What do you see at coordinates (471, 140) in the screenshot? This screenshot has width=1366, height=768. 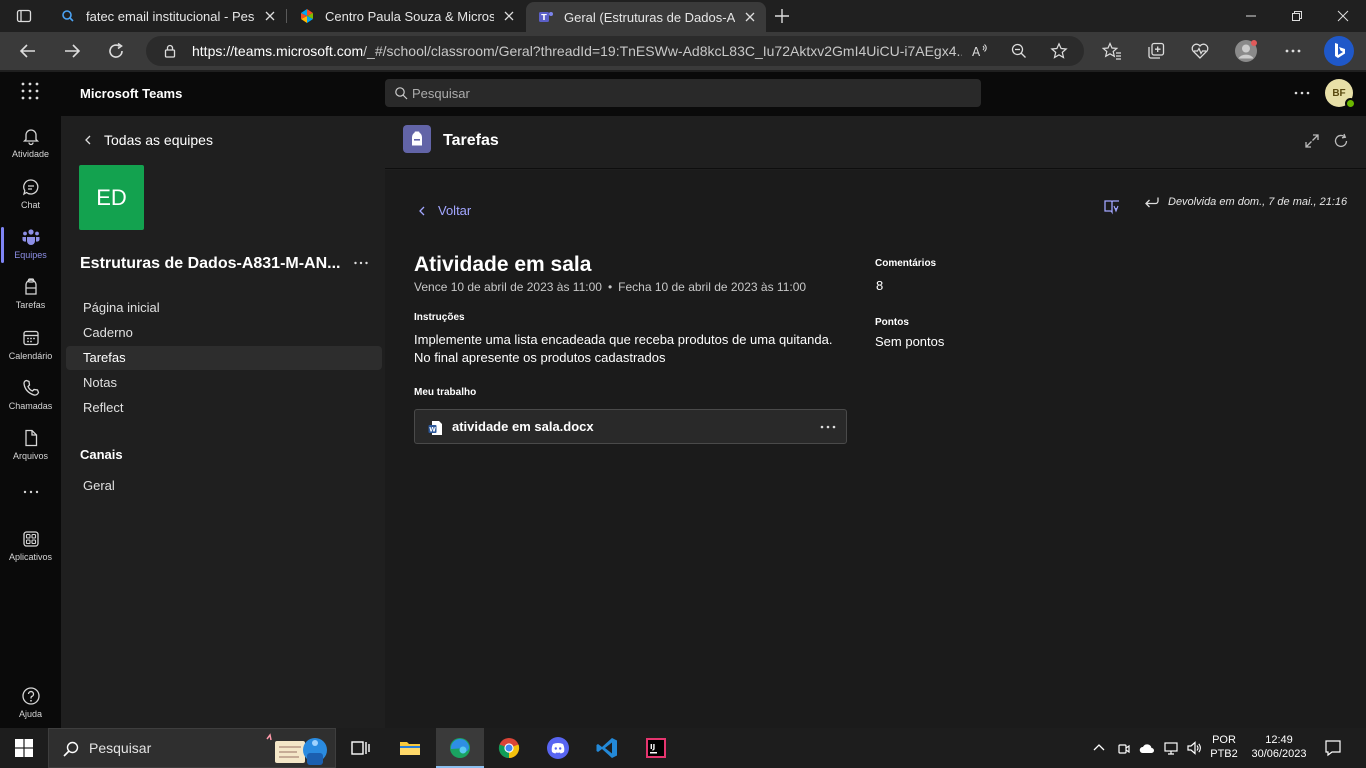 I see `page-title: Tarefas` at bounding box center [471, 140].